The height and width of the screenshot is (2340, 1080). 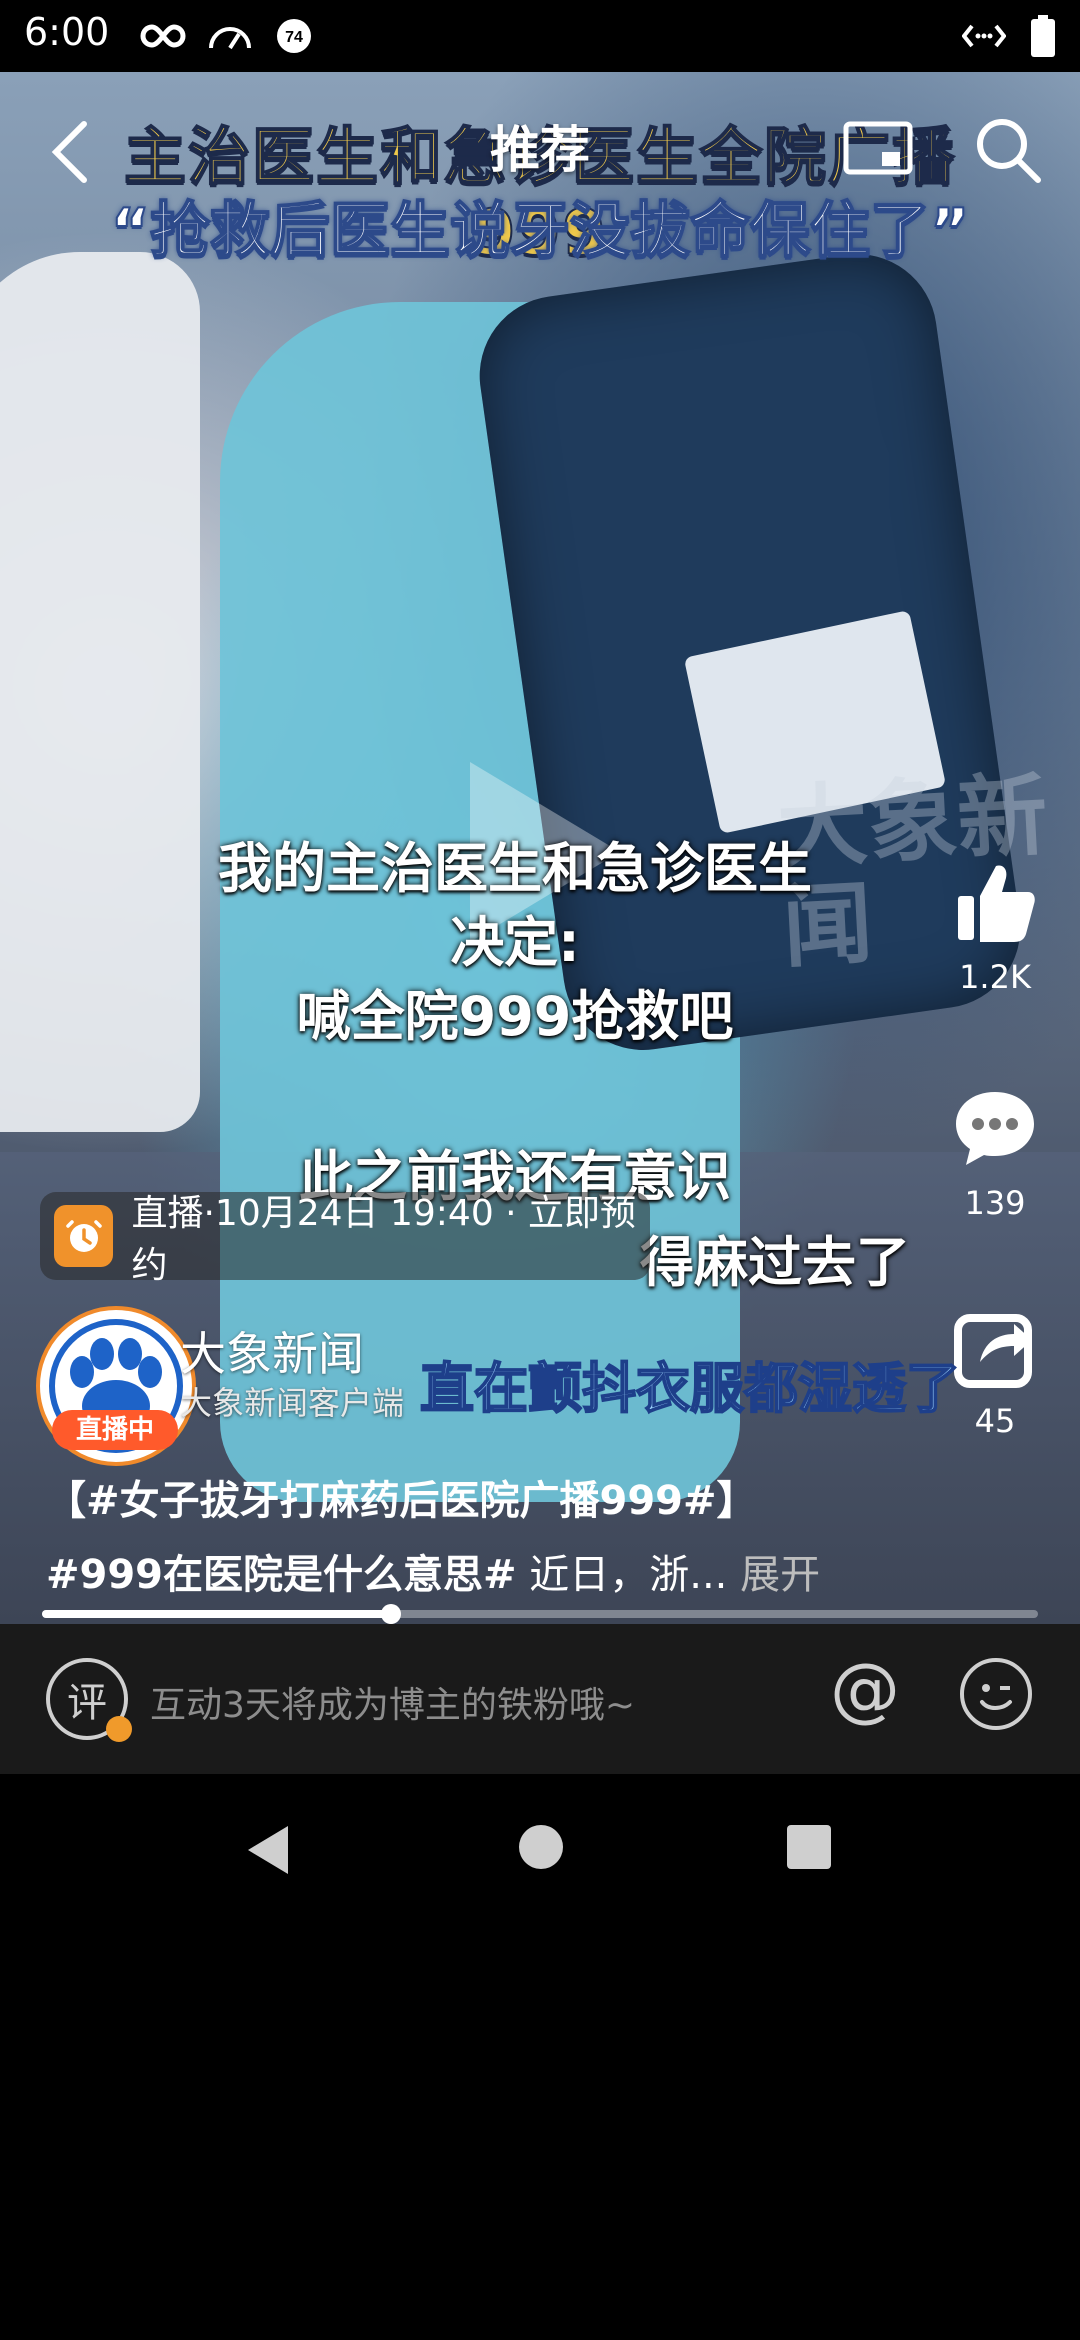 I want to click on square-recents-icon, so click(x=809, y=1847).